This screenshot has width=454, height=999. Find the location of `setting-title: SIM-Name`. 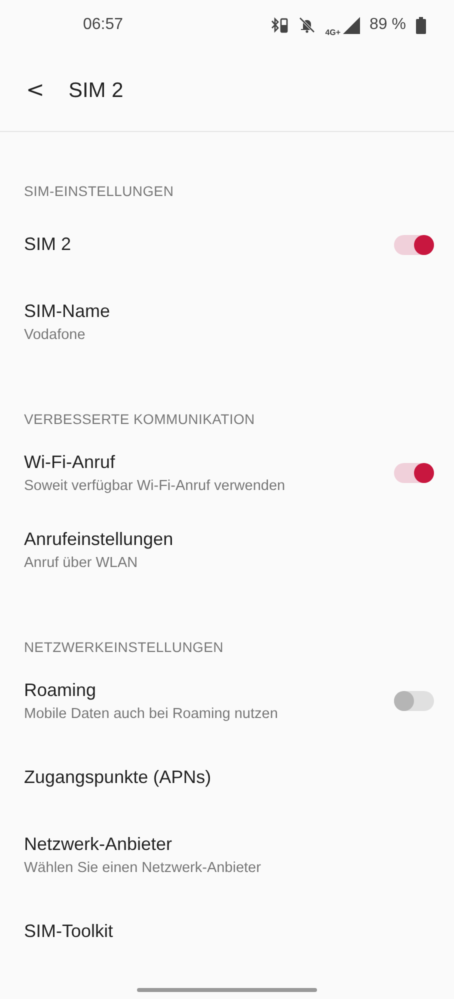

setting-title: SIM-Name is located at coordinates (229, 311).